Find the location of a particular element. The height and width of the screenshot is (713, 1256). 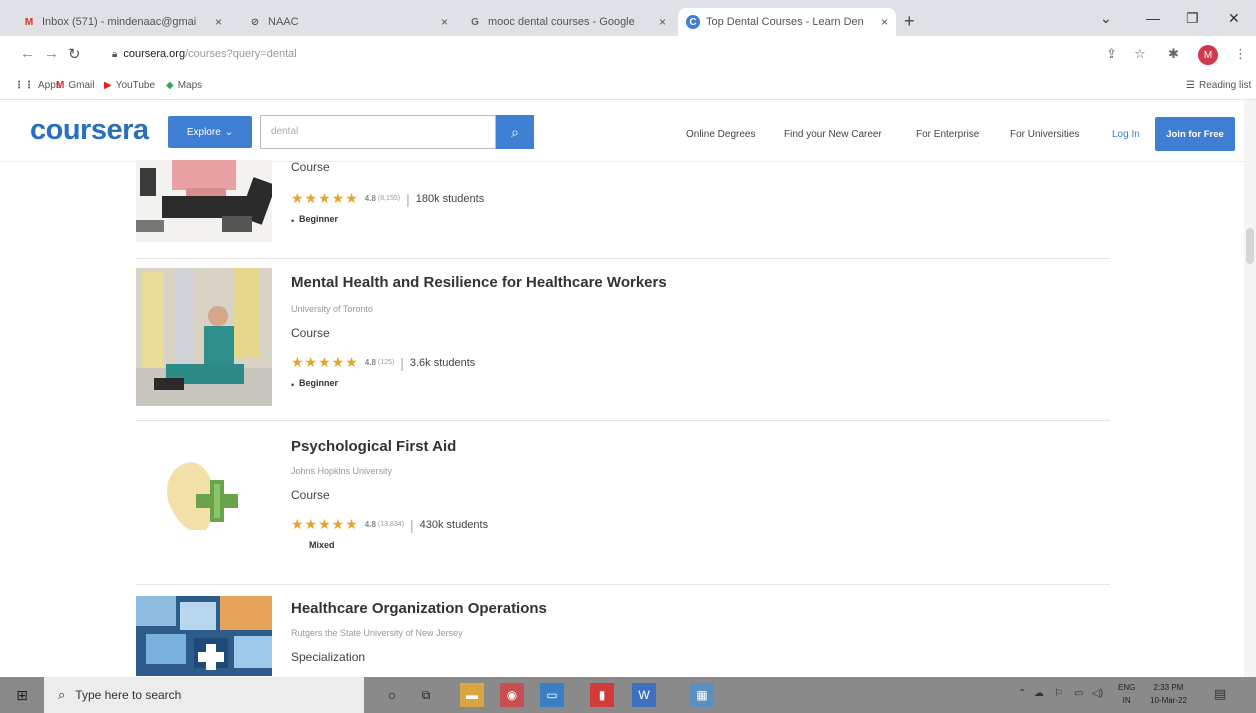

security-icon: ⚐ is located at coordinates (1058, 693).